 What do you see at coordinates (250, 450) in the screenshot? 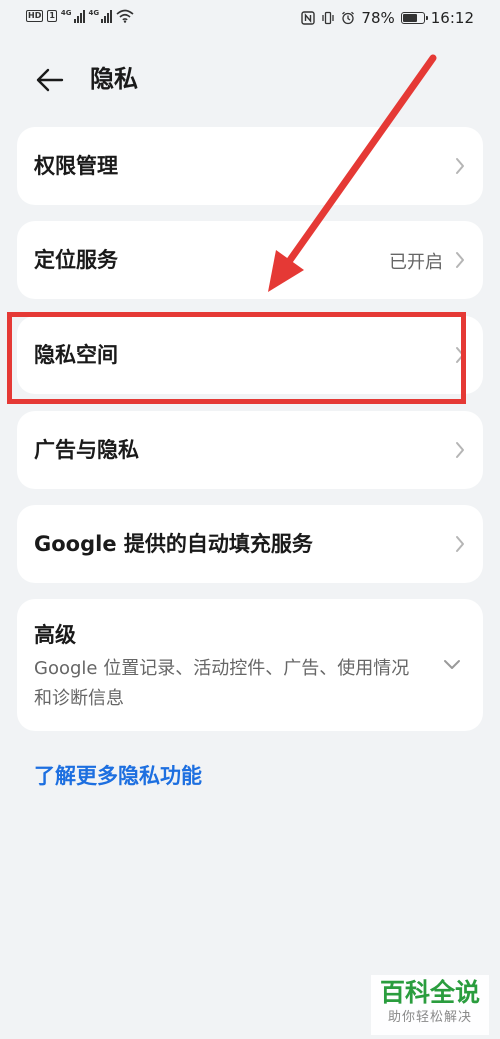
I see `ads-privacy-item: 广告与隐私` at bounding box center [250, 450].